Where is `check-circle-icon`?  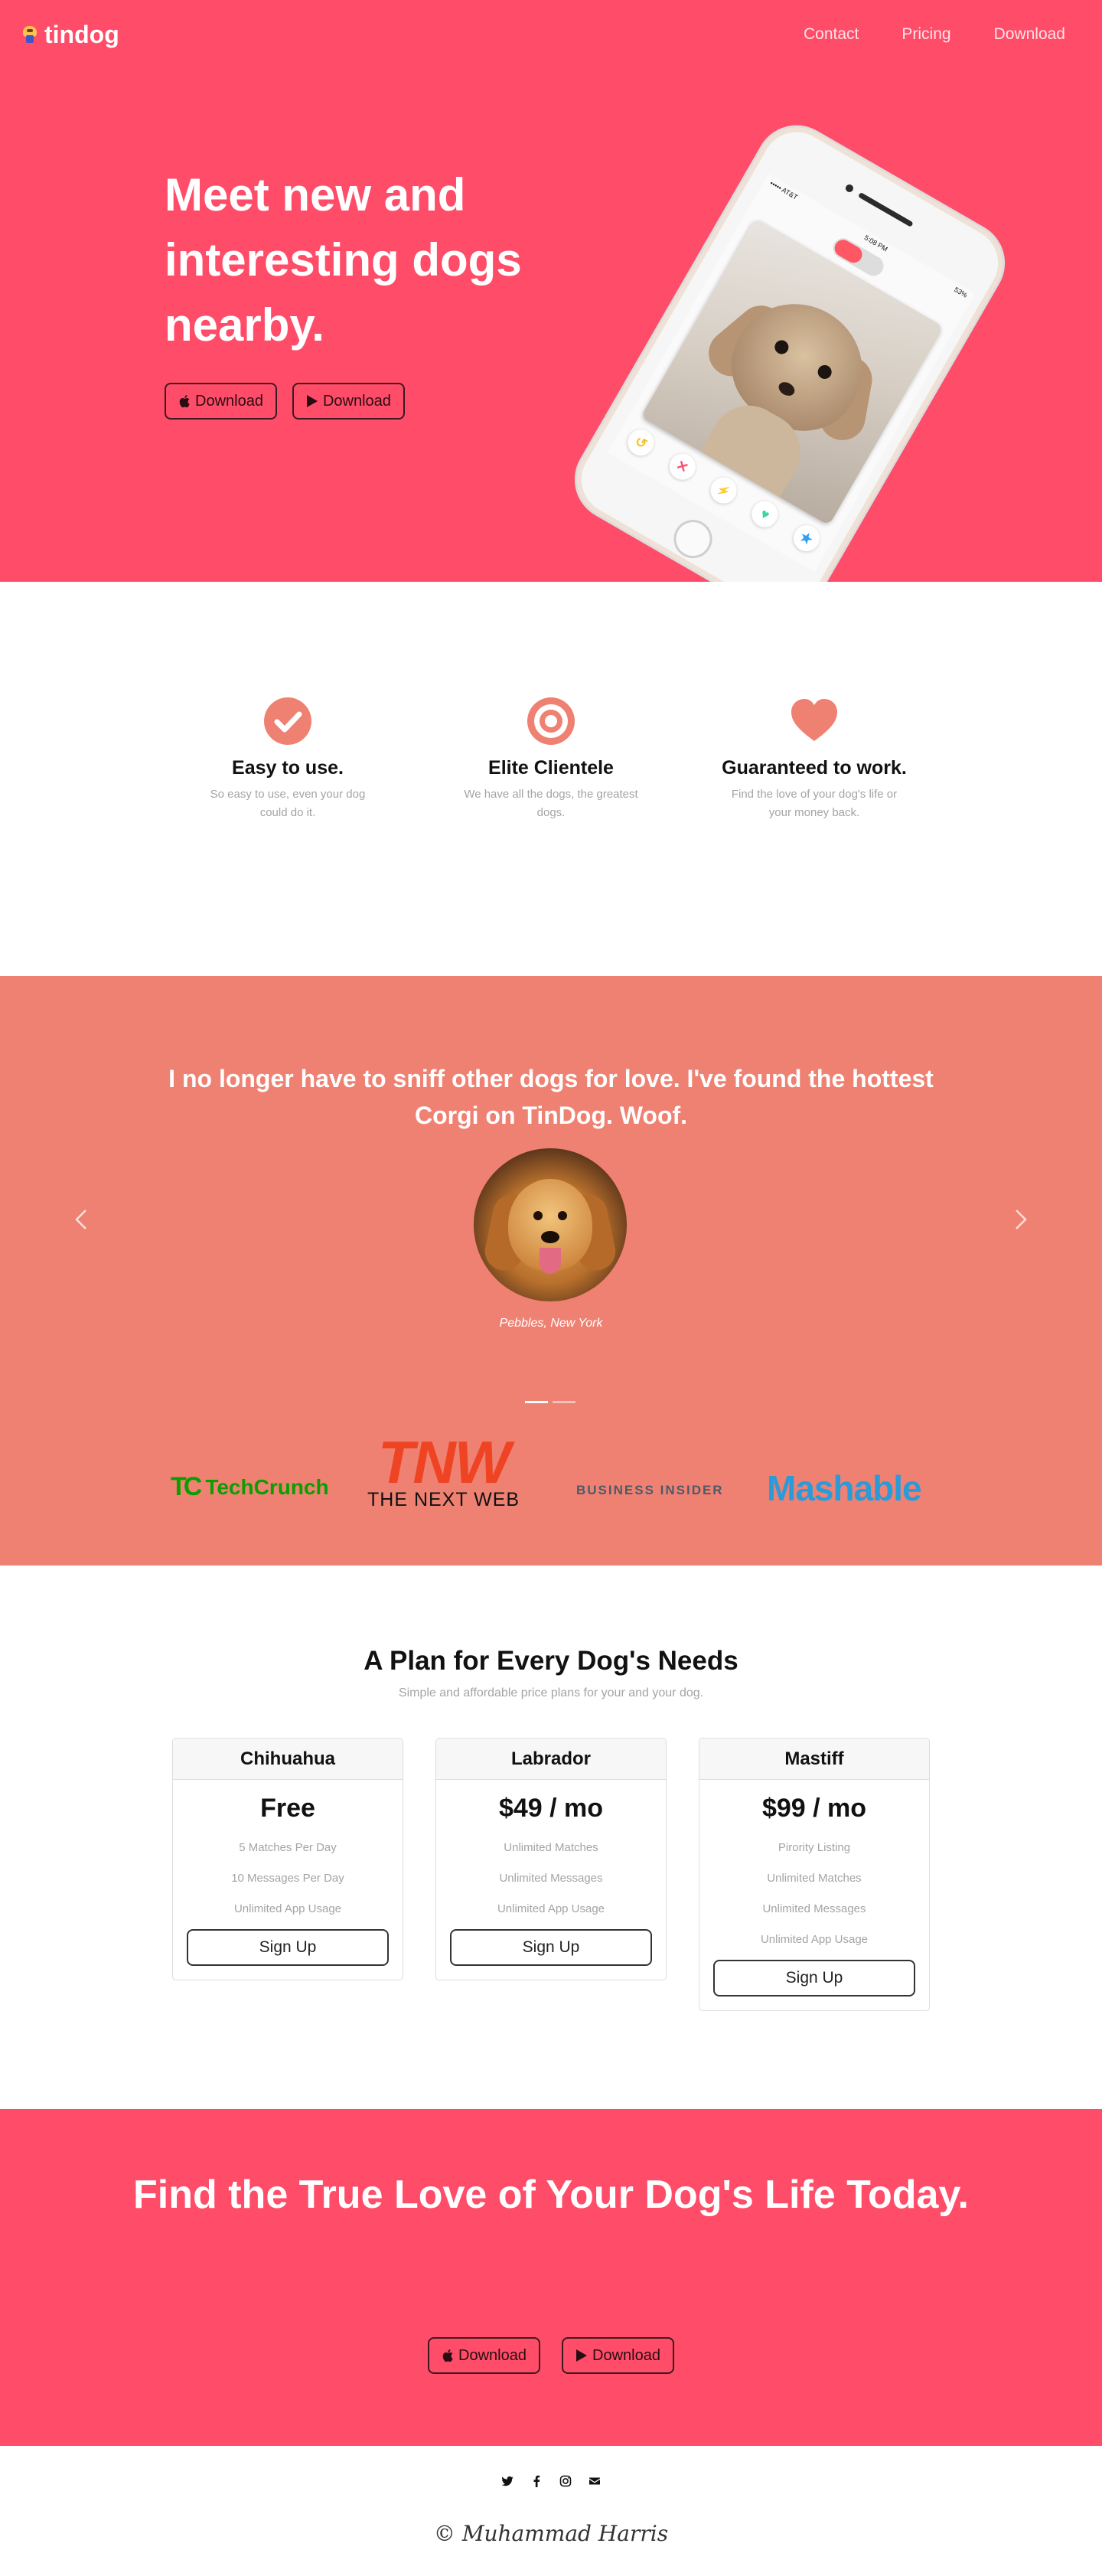
check-circle-icon is located at coordinates (287, 721).